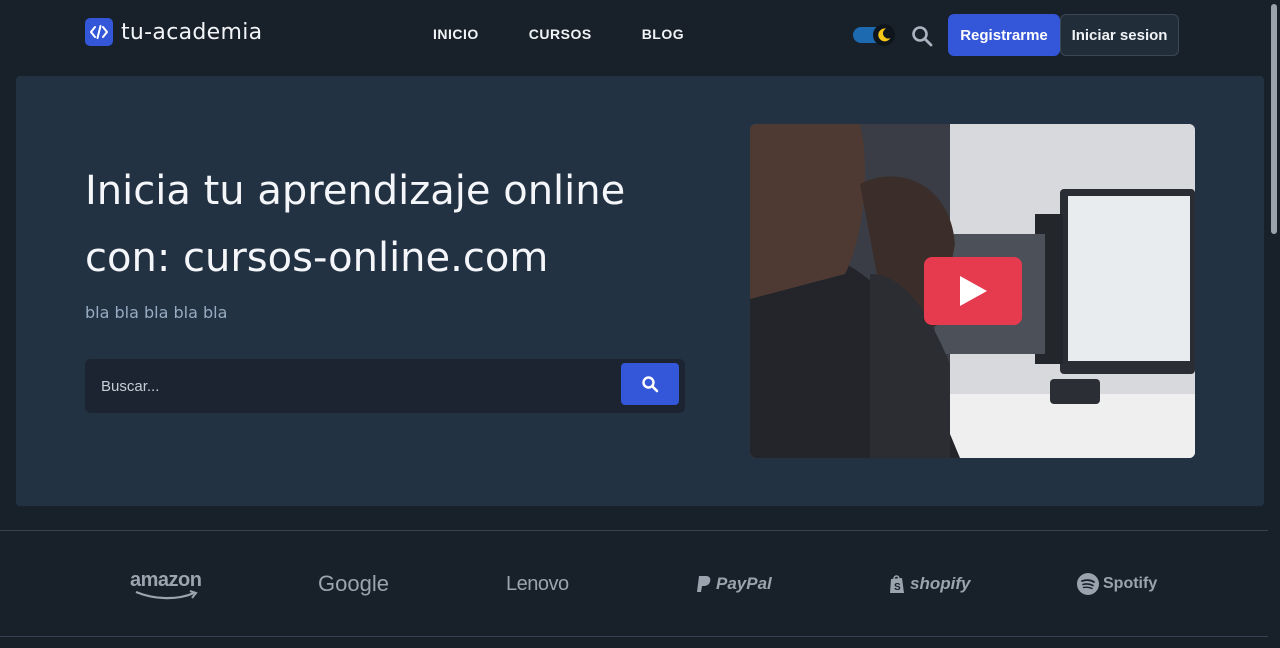 The width and height of the screenshot is (1280, 648). What do you see at coordinates (704, 584) in the screenshot?
I see `paypal-icon` at bounding box center [704, 584].